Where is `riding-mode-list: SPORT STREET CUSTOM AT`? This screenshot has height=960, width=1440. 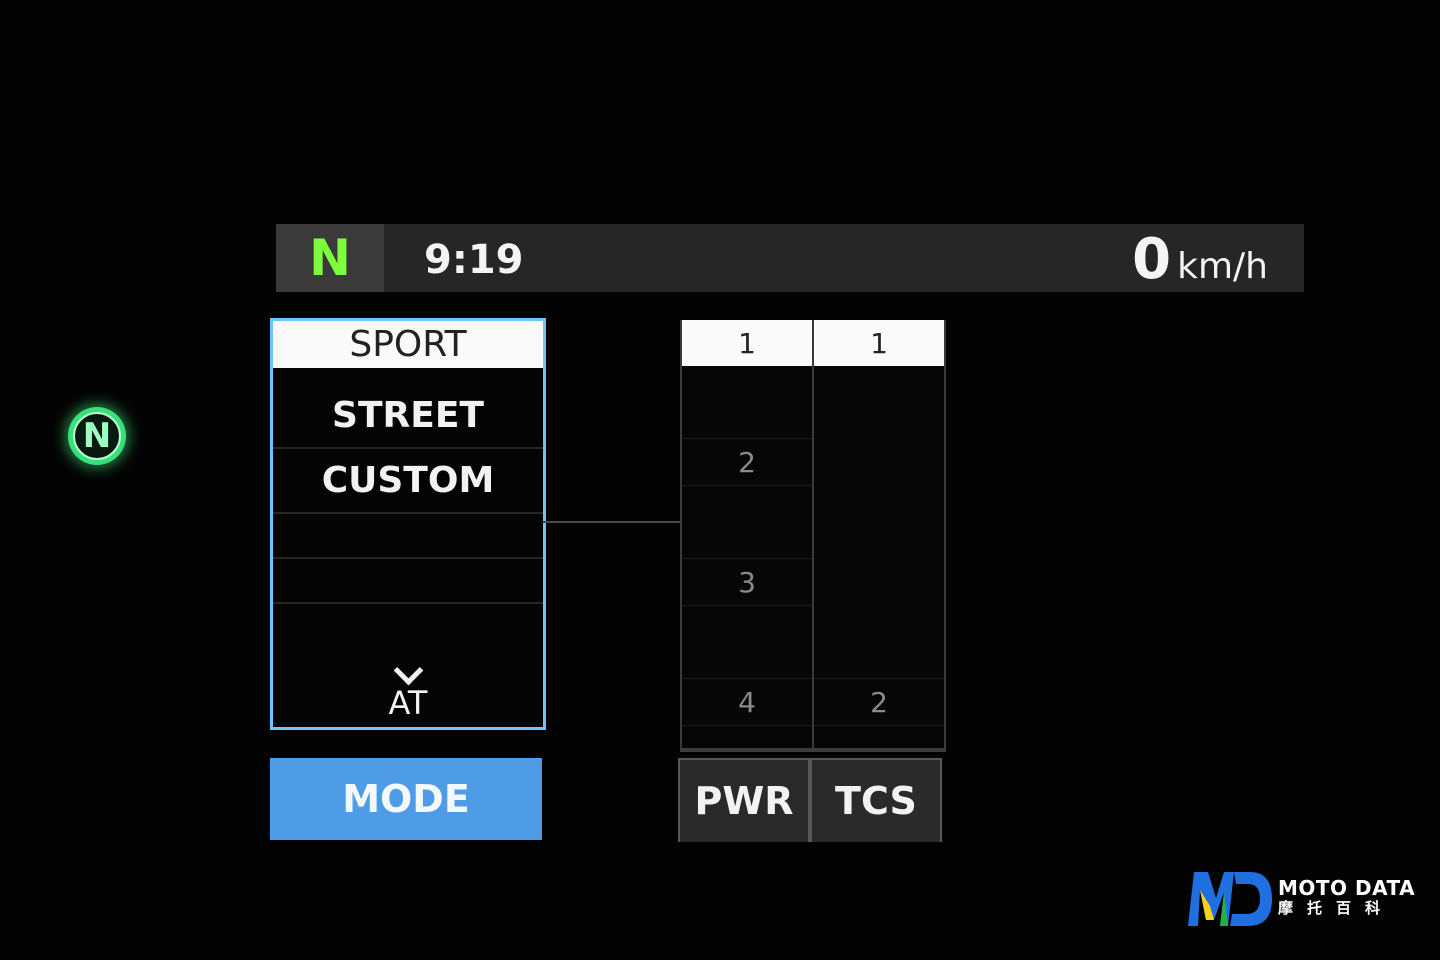
riding-mode-list: SPORT STREET CUSTOM AT is located at coordinates (408, 524).